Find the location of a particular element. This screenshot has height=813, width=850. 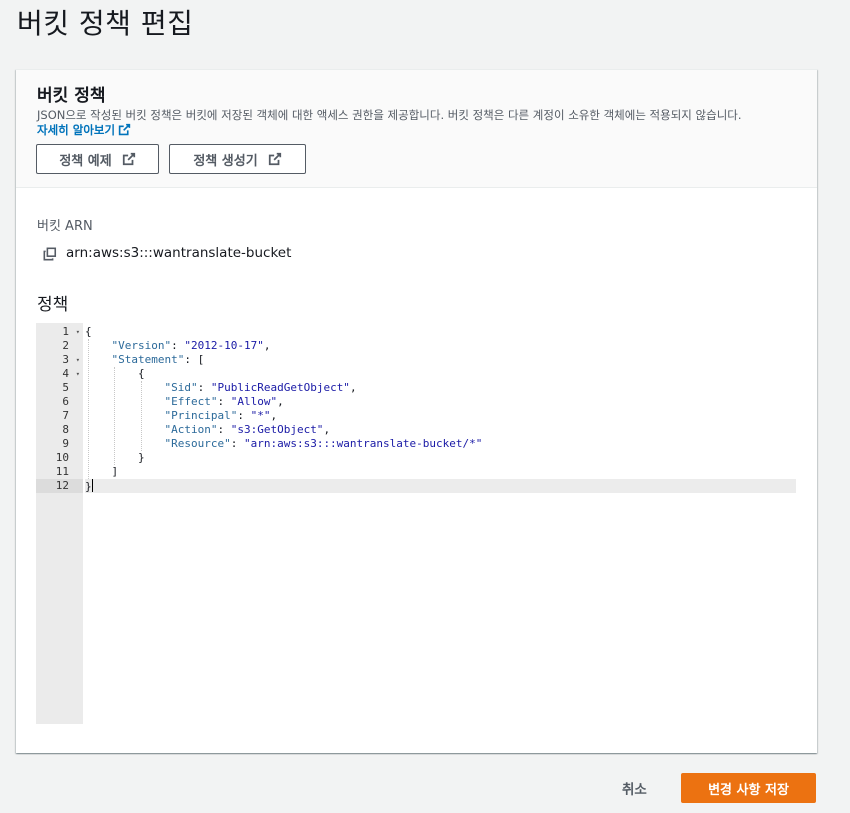

json-punctuation: ] is located at coordinates (115, 471).